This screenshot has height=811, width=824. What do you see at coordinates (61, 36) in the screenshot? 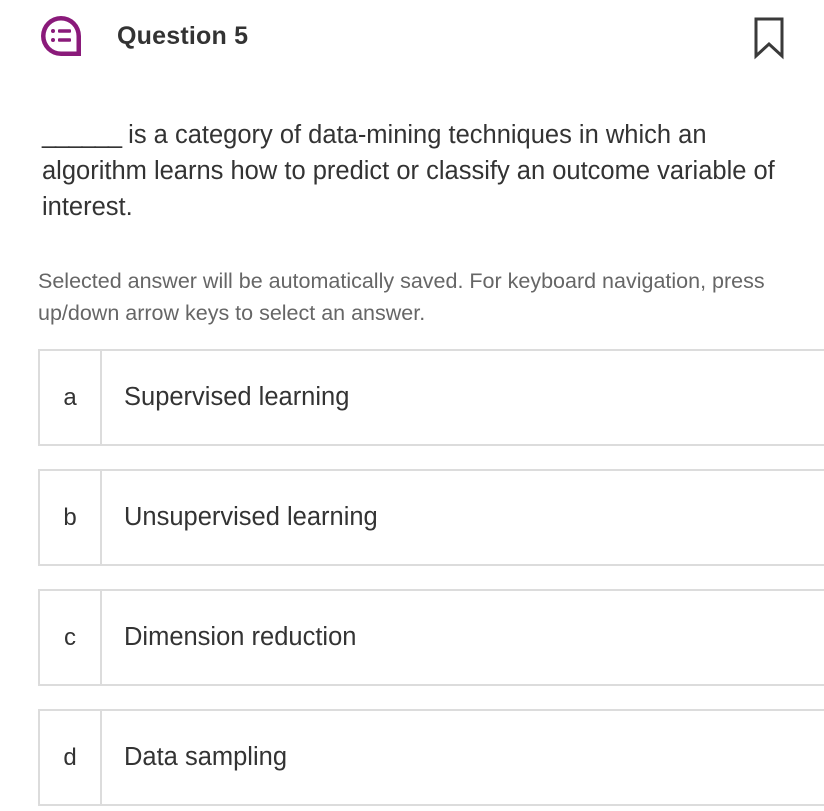
I see `question-list-icon` at bounding box center [61, 36].